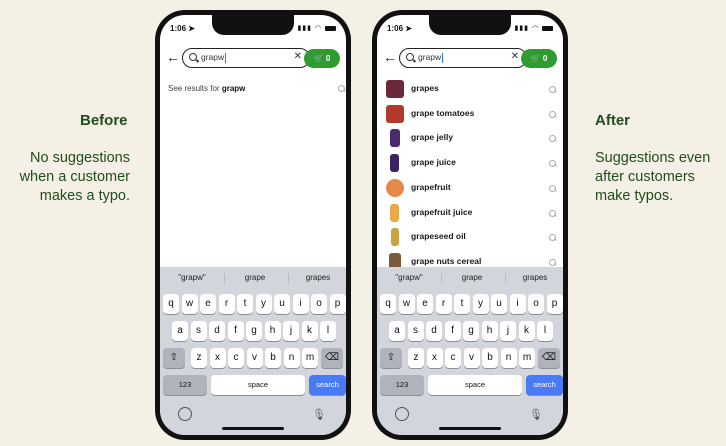 This screenshot has height=446, width=726. Describe the element at coordinates (470, 89) in the screenshot. I see `suggestion-item: grapes` at that location.